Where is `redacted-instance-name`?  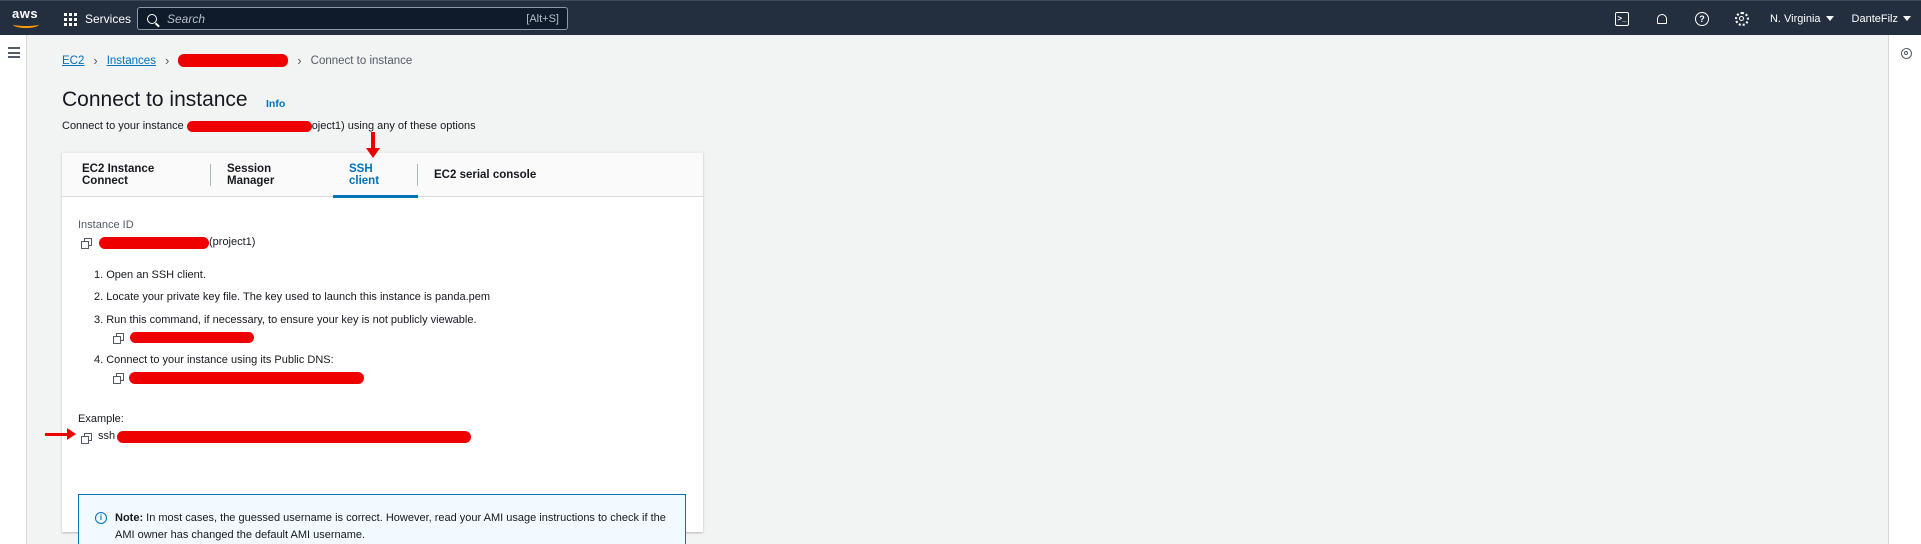 redacted-instance-name is located at coordinates (249, 126).